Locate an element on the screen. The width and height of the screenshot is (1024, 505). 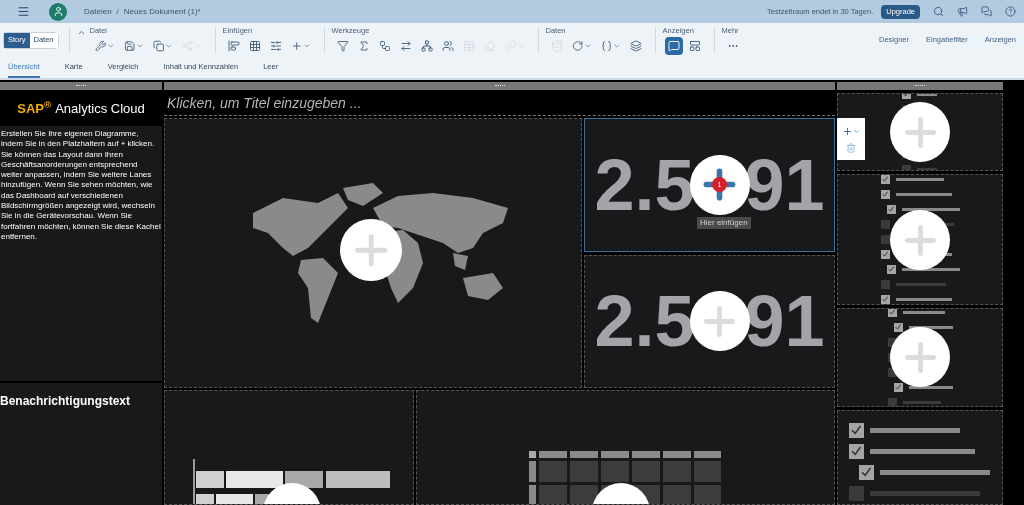
brand-mark: SAP$^{®}$ is located at coordinates (34, 109).